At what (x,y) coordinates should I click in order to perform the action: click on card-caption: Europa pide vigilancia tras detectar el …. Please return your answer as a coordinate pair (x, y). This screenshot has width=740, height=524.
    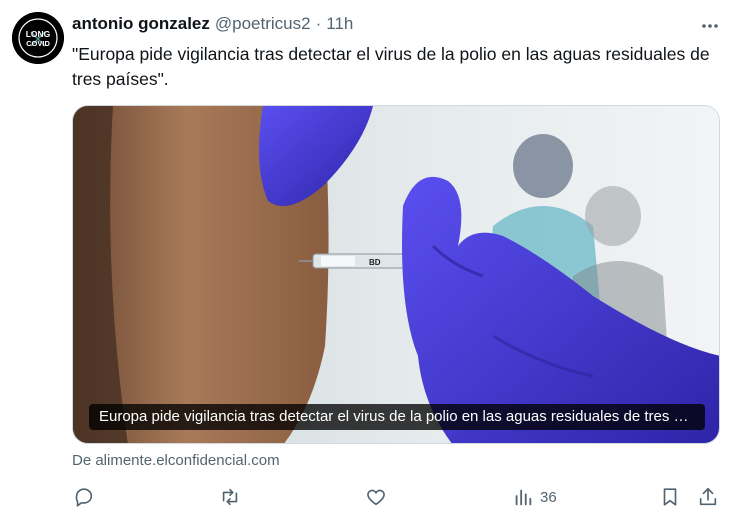
    Looking at the image, I should click on (397, 417).